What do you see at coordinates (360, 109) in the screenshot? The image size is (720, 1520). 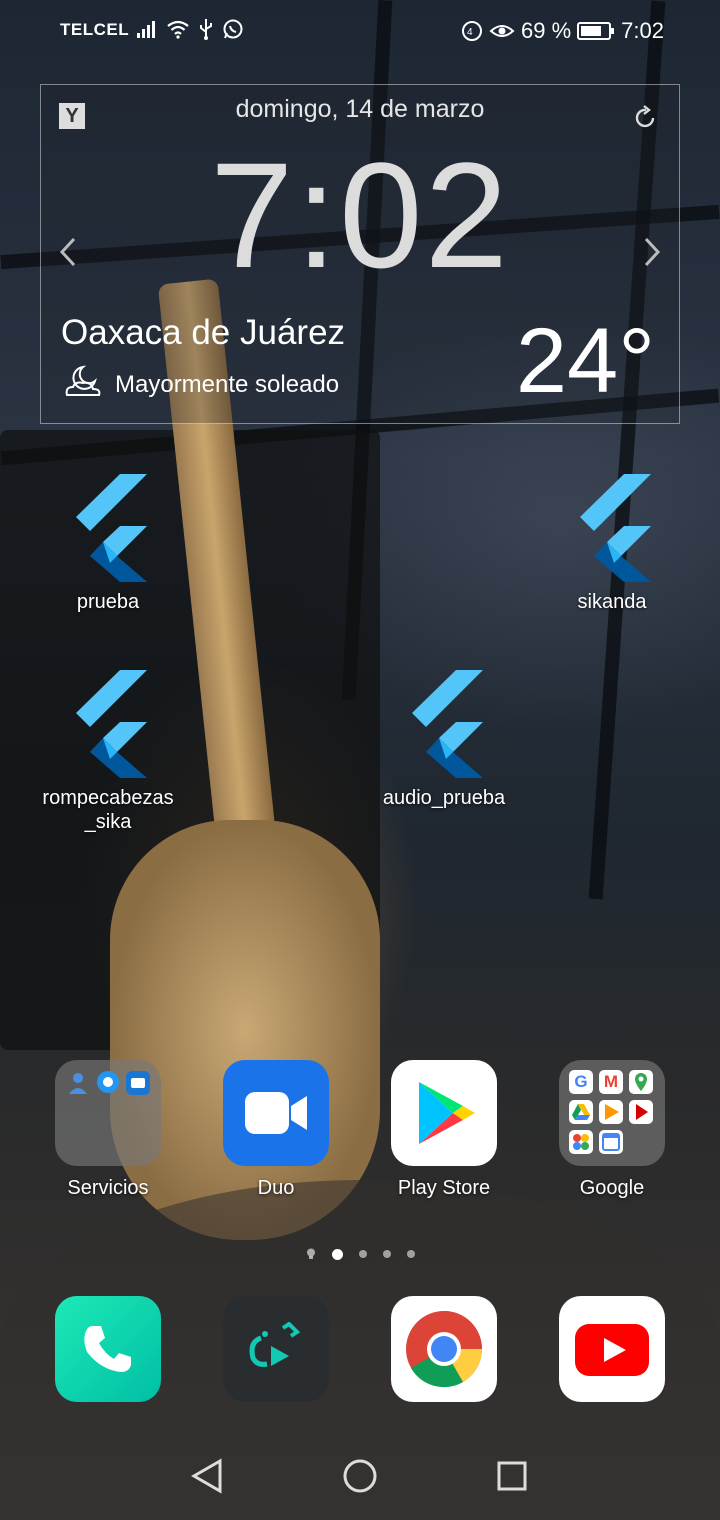 I see `widget-date: domingo, 14 de marzo` at bounding box center [360, 109].